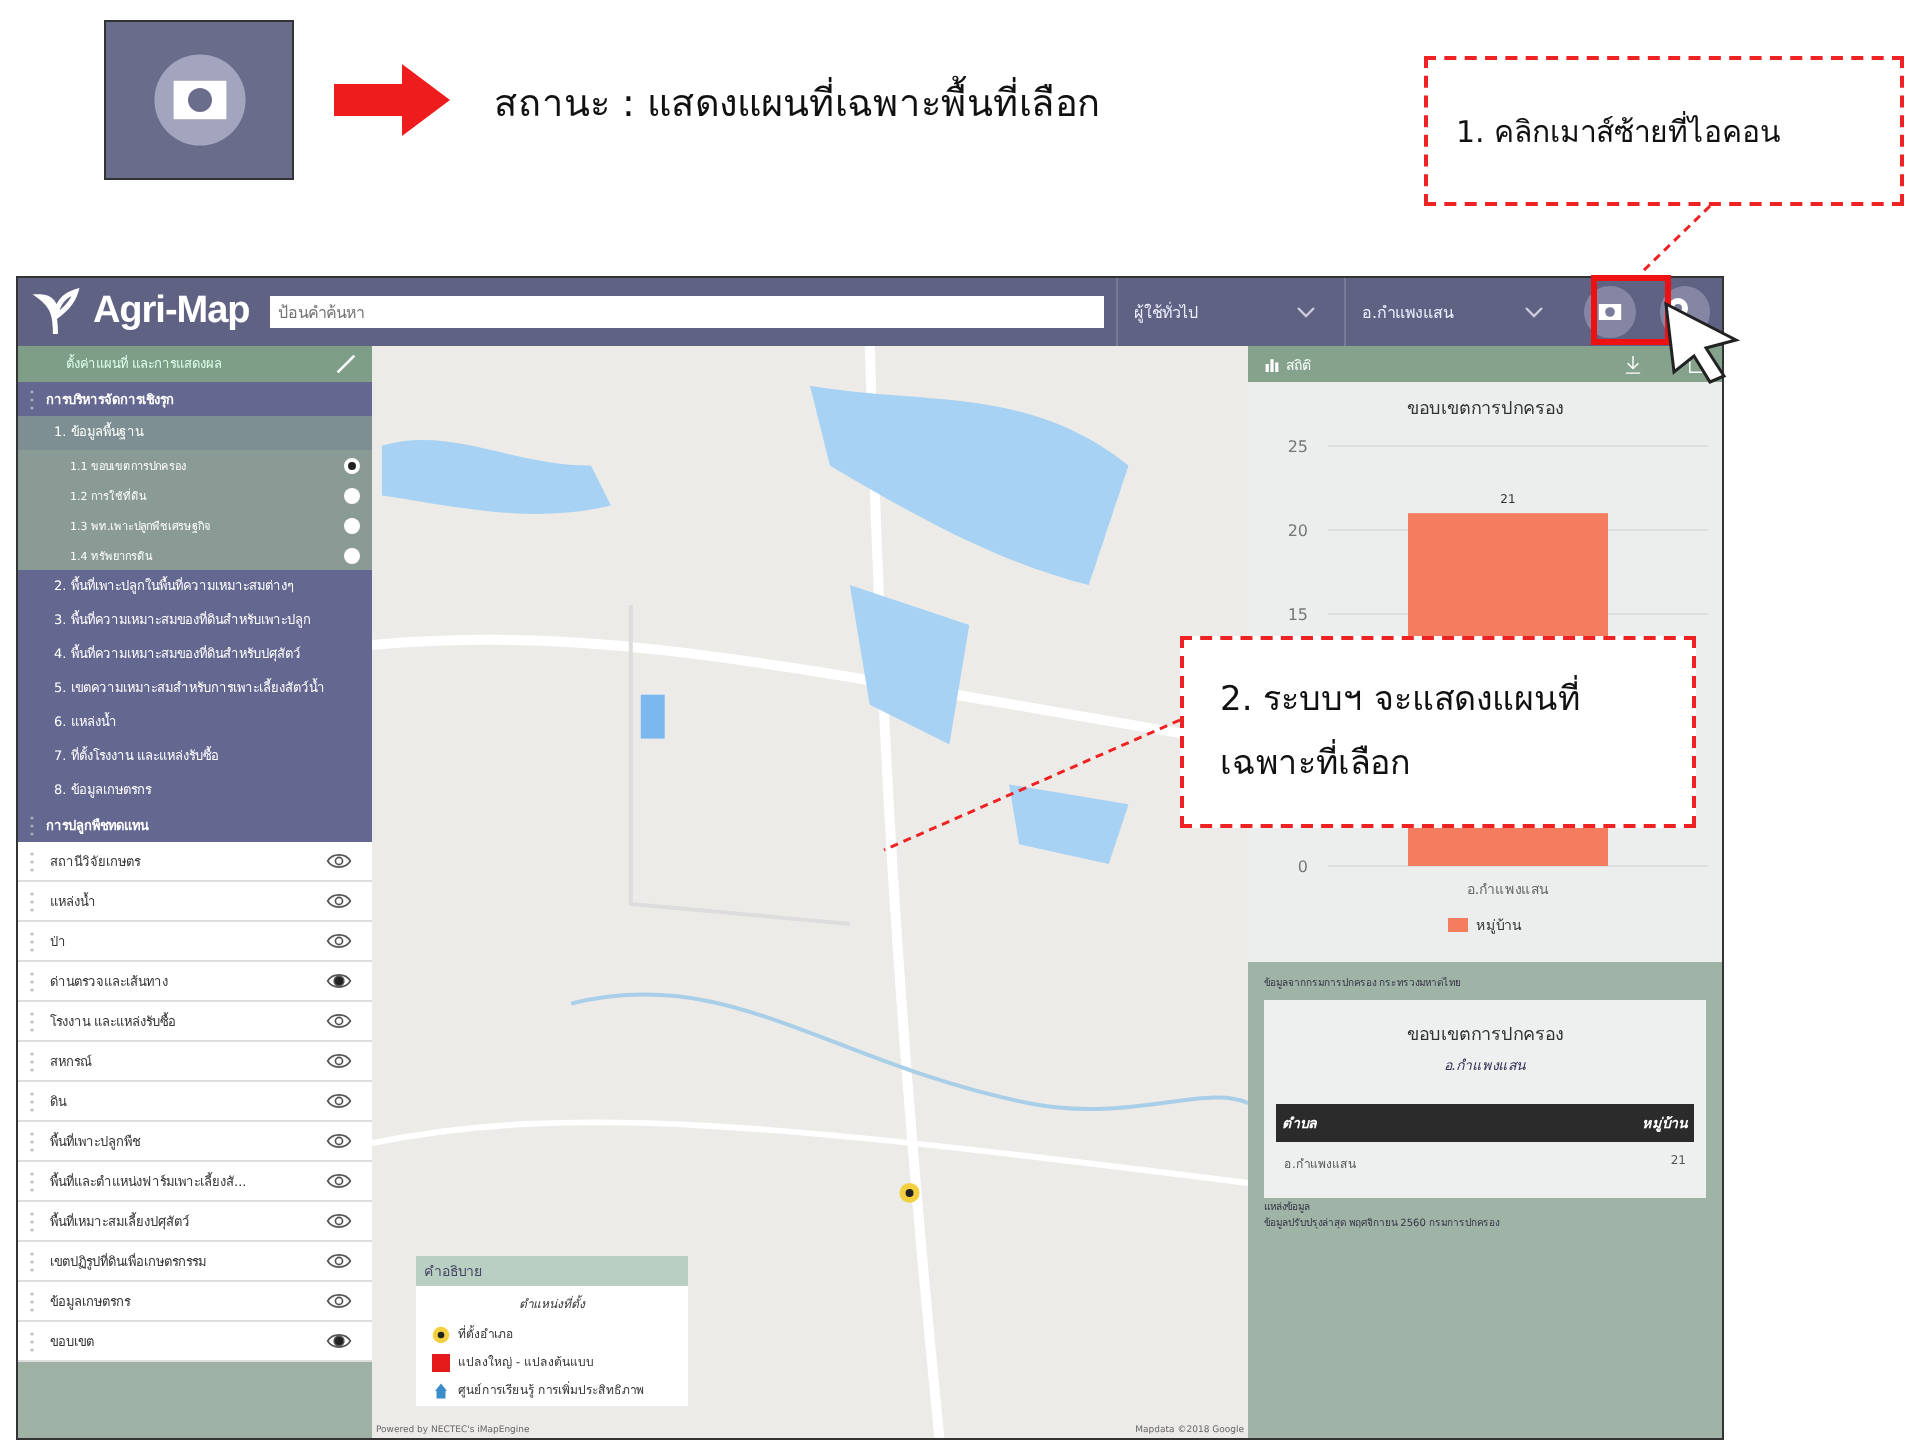  What do you see at coordinates (1297, 615) in the screenshot?
I see `axis-tick-label: 15` at bounding box center [1297, 615].